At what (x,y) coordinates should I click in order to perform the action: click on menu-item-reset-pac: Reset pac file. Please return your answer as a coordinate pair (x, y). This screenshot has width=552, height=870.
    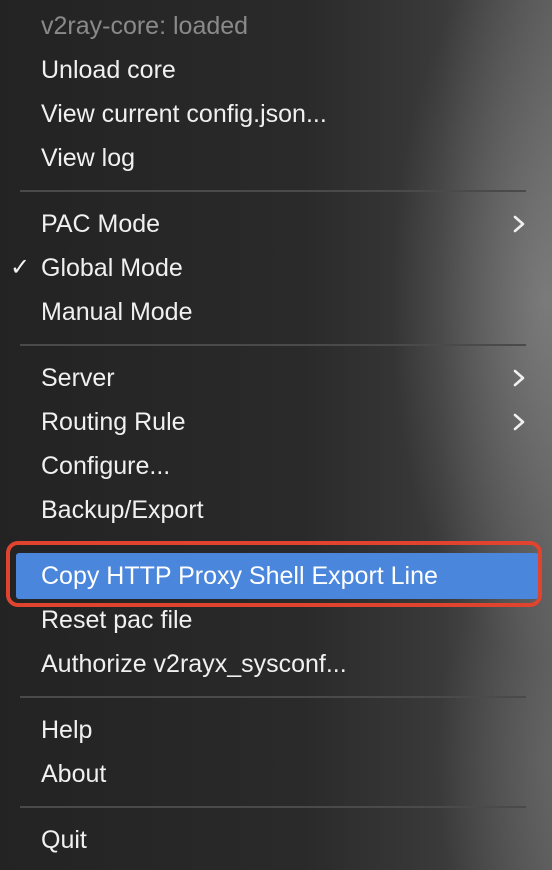
    Looking at the image, I should click on (276, 620).